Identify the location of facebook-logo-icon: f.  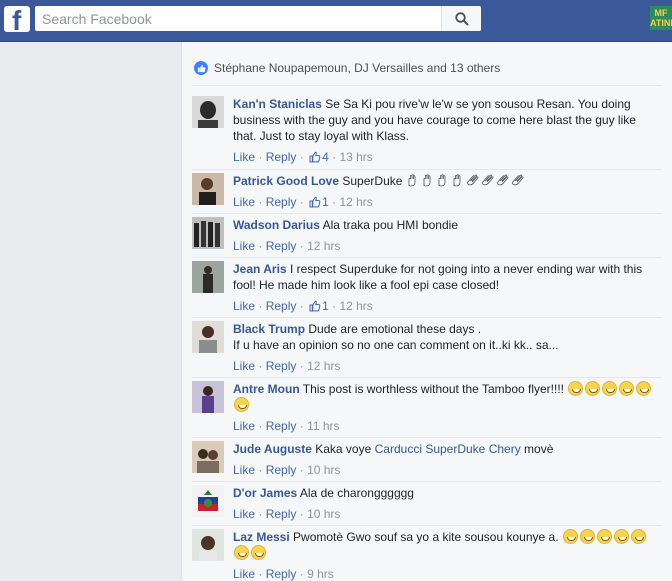
(17, 19).